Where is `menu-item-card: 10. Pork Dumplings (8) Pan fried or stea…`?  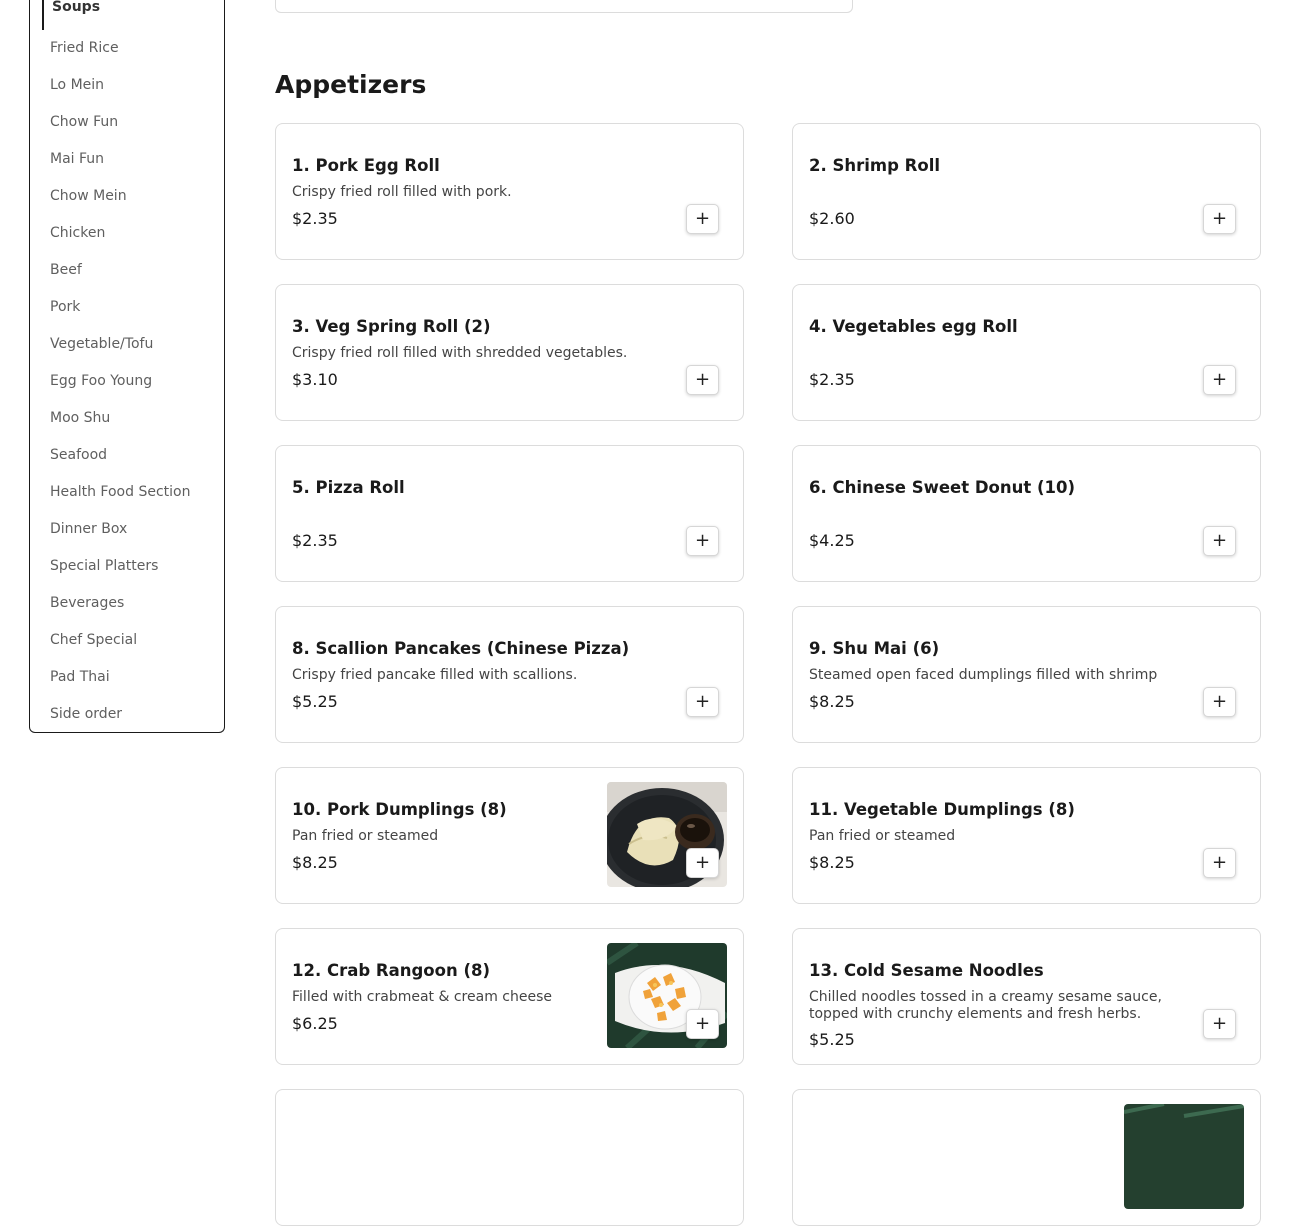 menu-item-card: 10. Pork Dumplings (8) Pan fried or stea… is located at coordinates (509, 835).